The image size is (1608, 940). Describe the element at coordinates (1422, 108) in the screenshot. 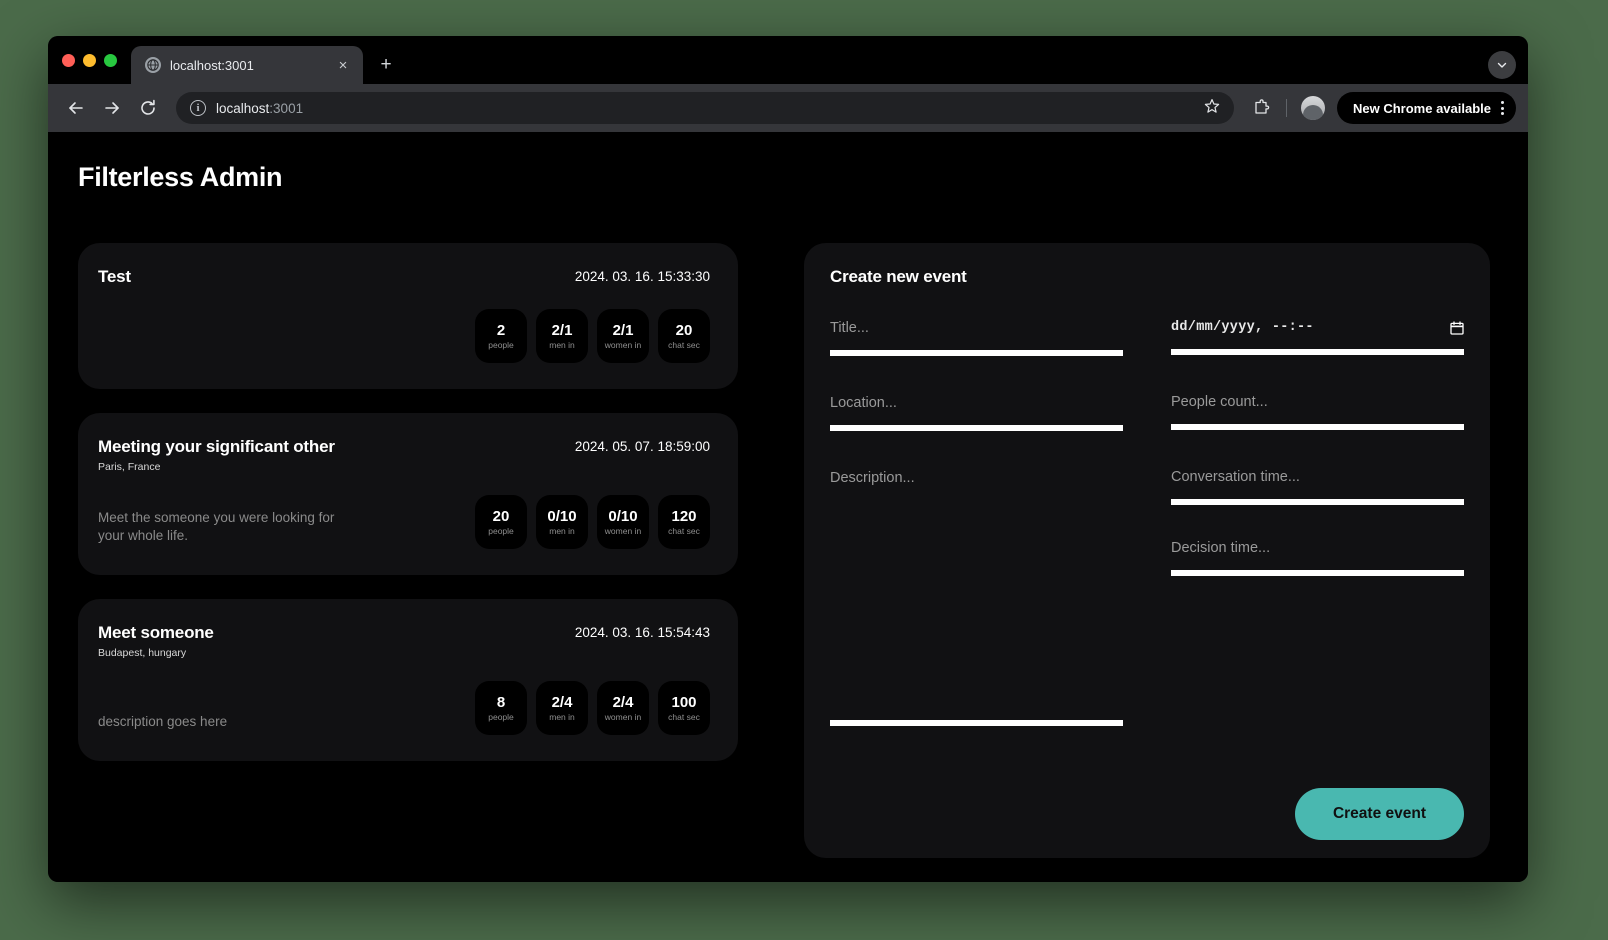

I see `chrome-update-label: New Chrome available` at that location.